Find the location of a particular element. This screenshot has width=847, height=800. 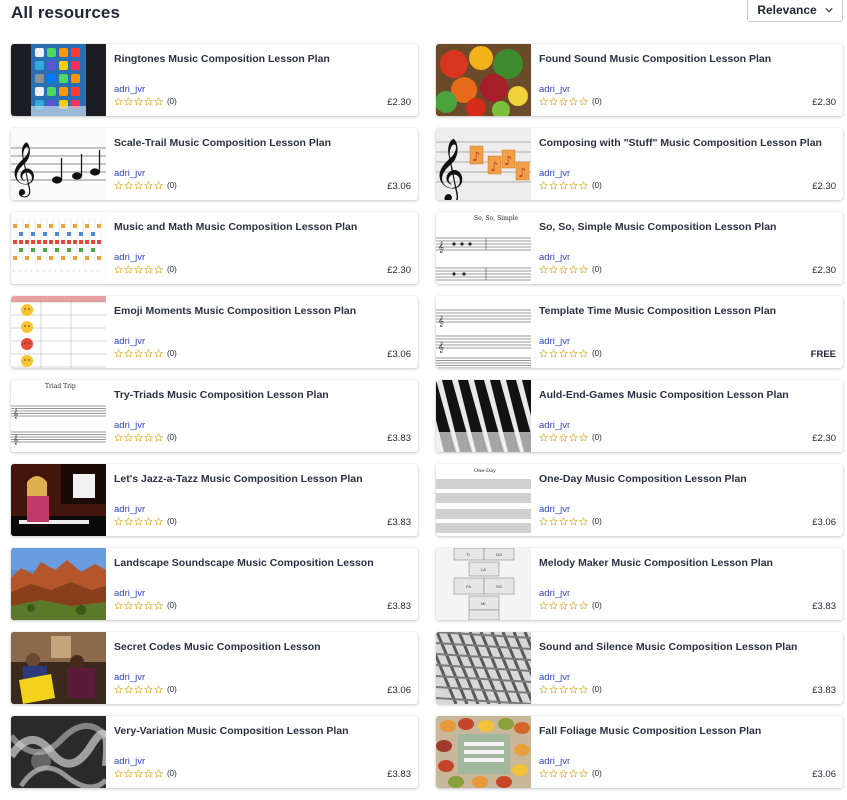

resource-title: Secret Codes Music Composition Lesson is located at coordinates (262, 647).